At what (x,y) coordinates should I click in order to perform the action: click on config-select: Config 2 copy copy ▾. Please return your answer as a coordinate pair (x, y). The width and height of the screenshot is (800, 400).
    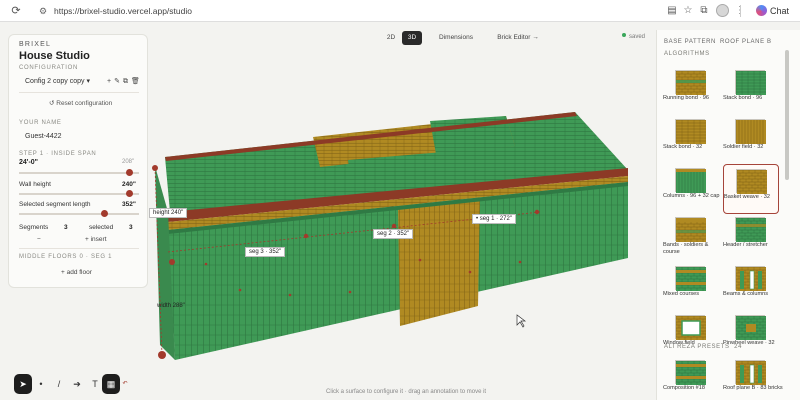
    Looking at the image, I should click on (57, 81).